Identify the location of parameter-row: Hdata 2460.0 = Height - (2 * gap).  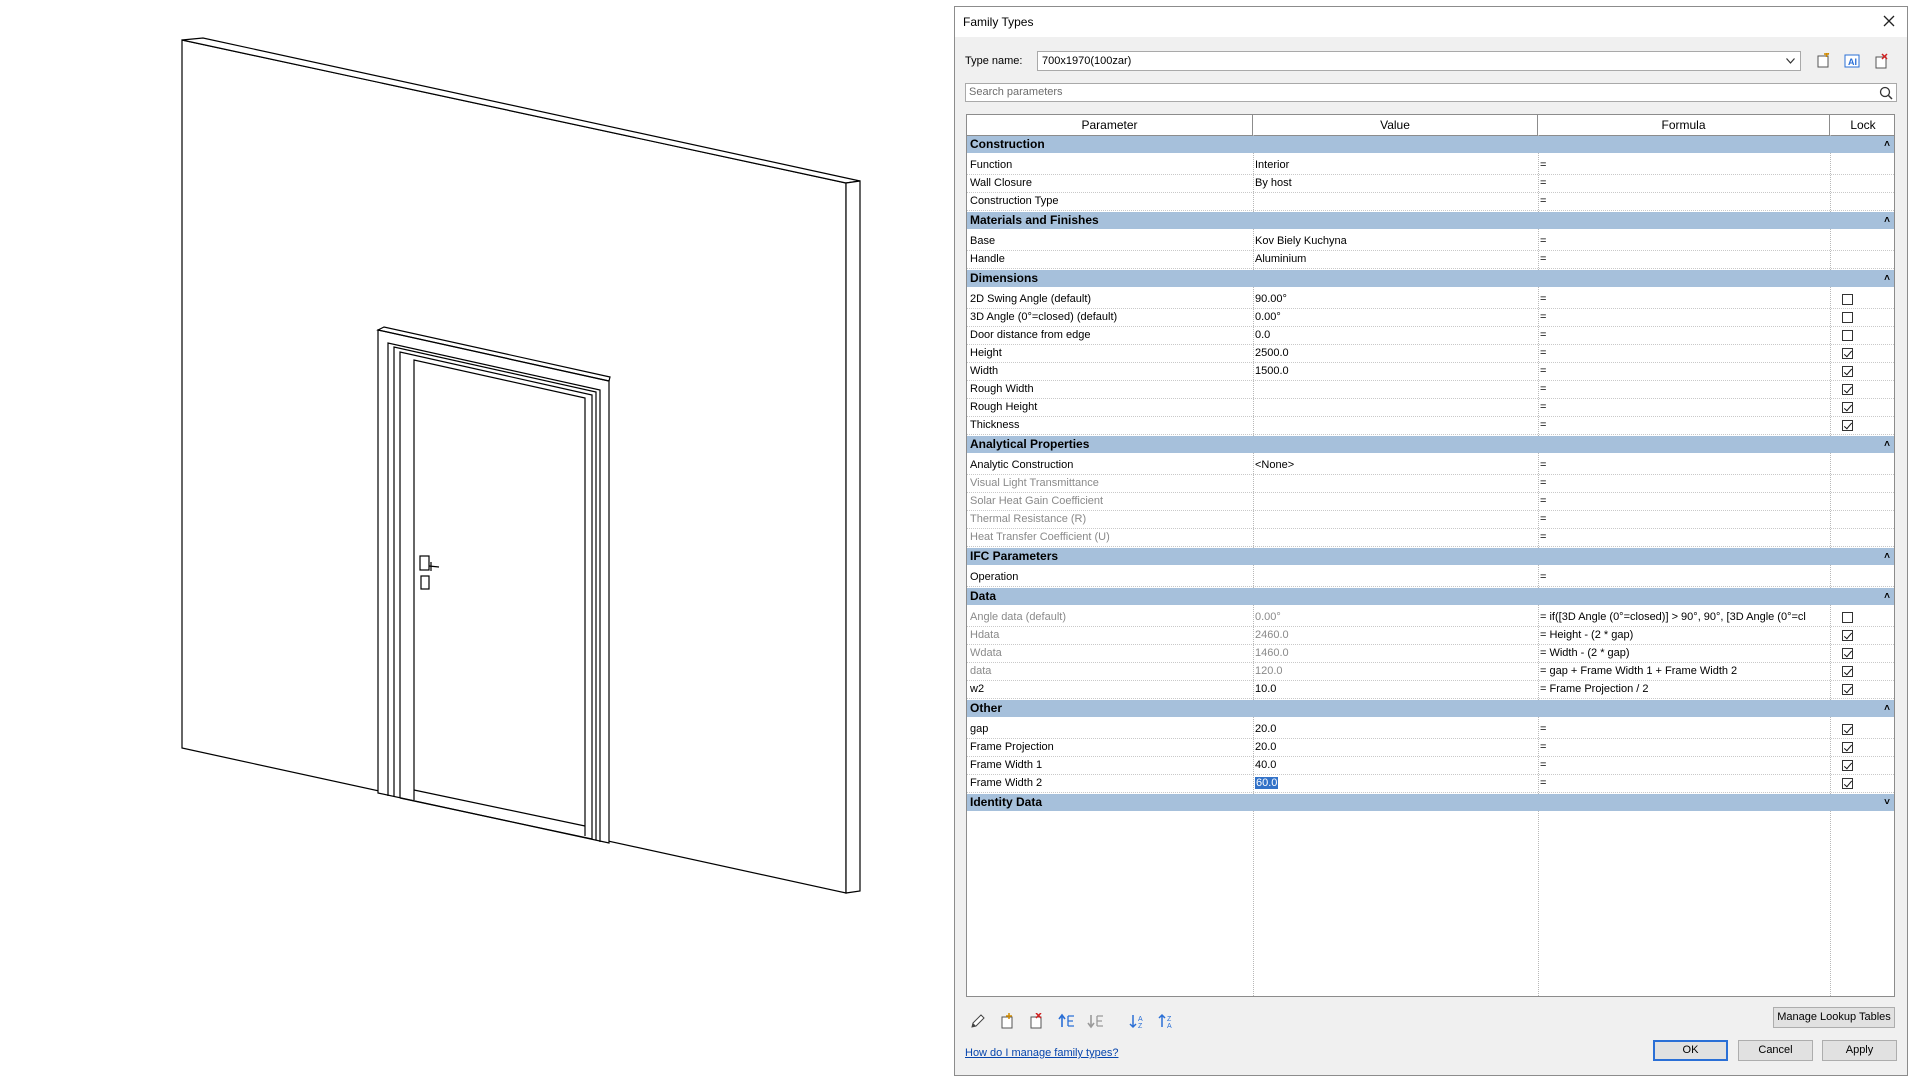
(1430, 636).